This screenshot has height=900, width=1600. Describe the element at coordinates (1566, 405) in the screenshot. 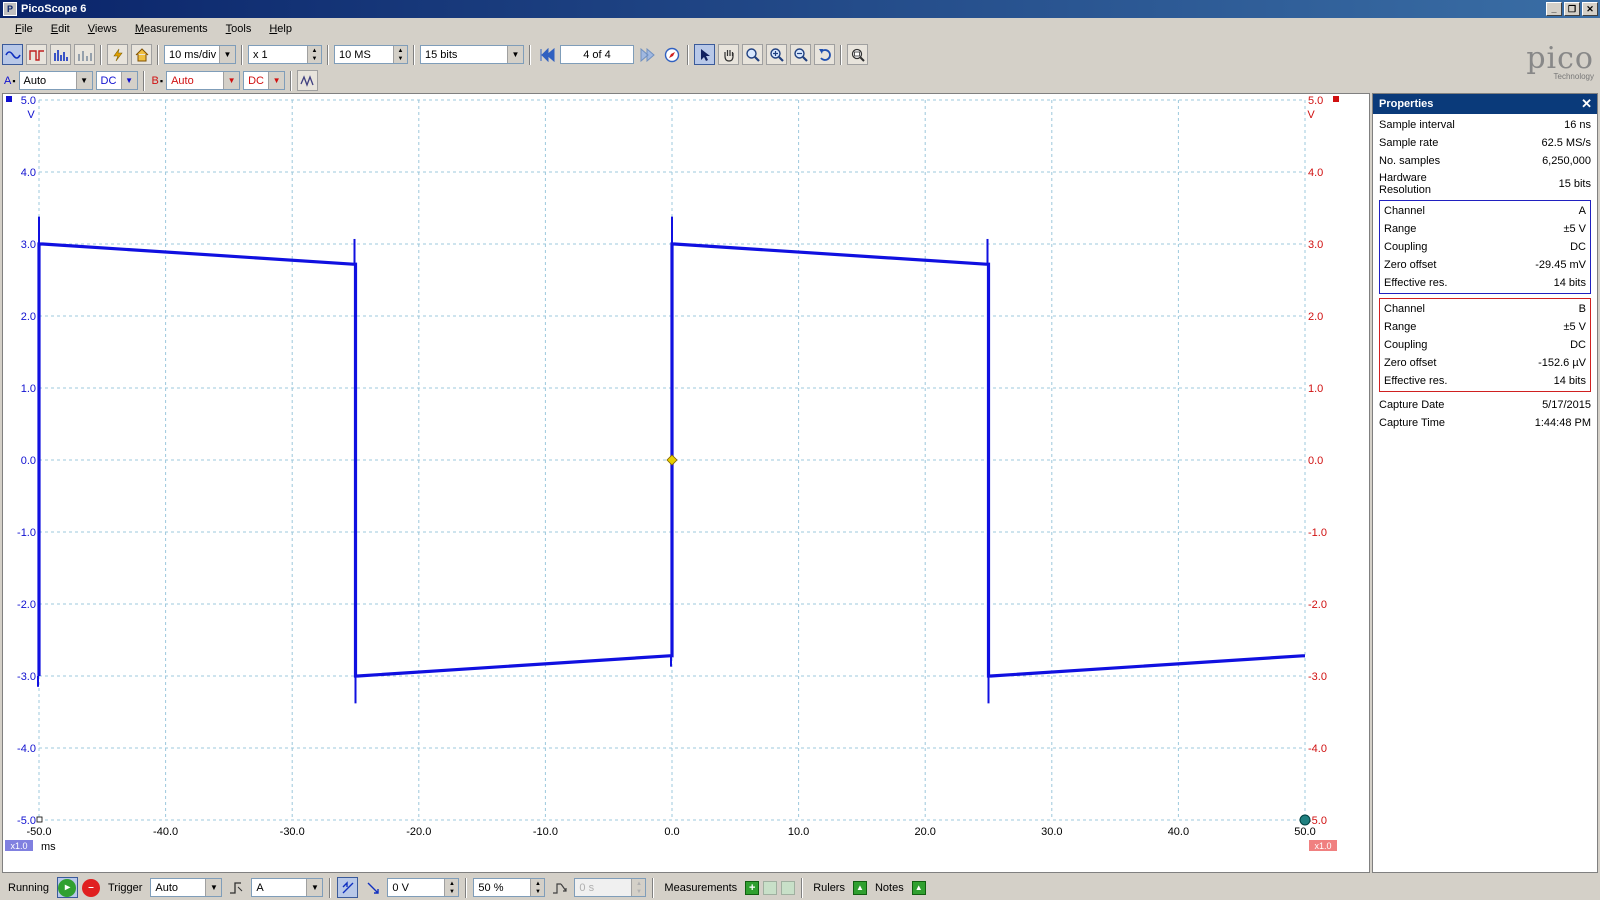

I see `capture-property-value: 5/17/2015` at that location.